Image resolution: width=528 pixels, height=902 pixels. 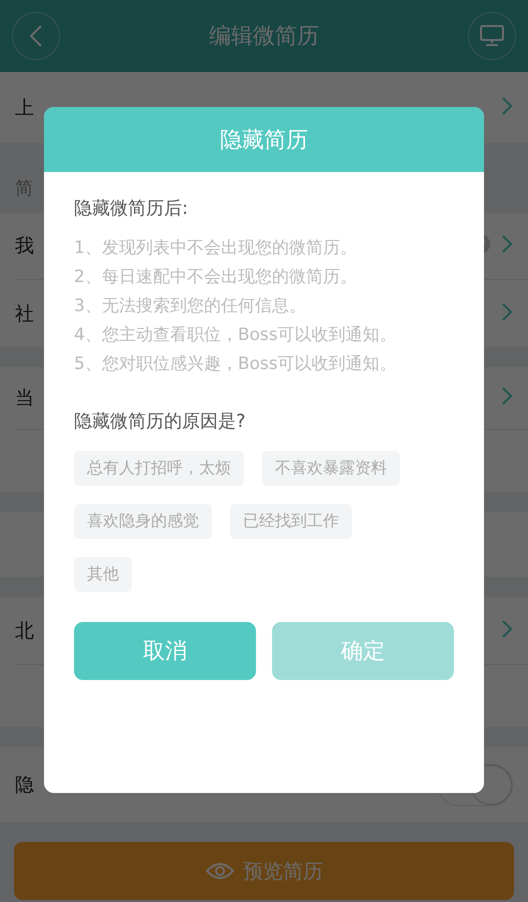 What do you see at coordinates (264, 139) in the screenshot?
I see `dialog-title: 隐藏简历` at bounding box center [264, 139].